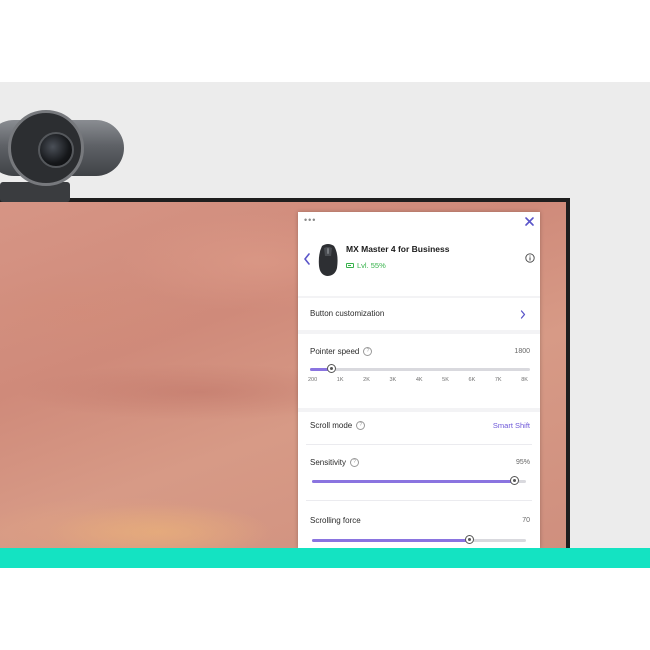  What do you see at coordinates (522, 462) in the screenshot?
I see `sensitivity-value: 95%` at bounding box center [522, 462].